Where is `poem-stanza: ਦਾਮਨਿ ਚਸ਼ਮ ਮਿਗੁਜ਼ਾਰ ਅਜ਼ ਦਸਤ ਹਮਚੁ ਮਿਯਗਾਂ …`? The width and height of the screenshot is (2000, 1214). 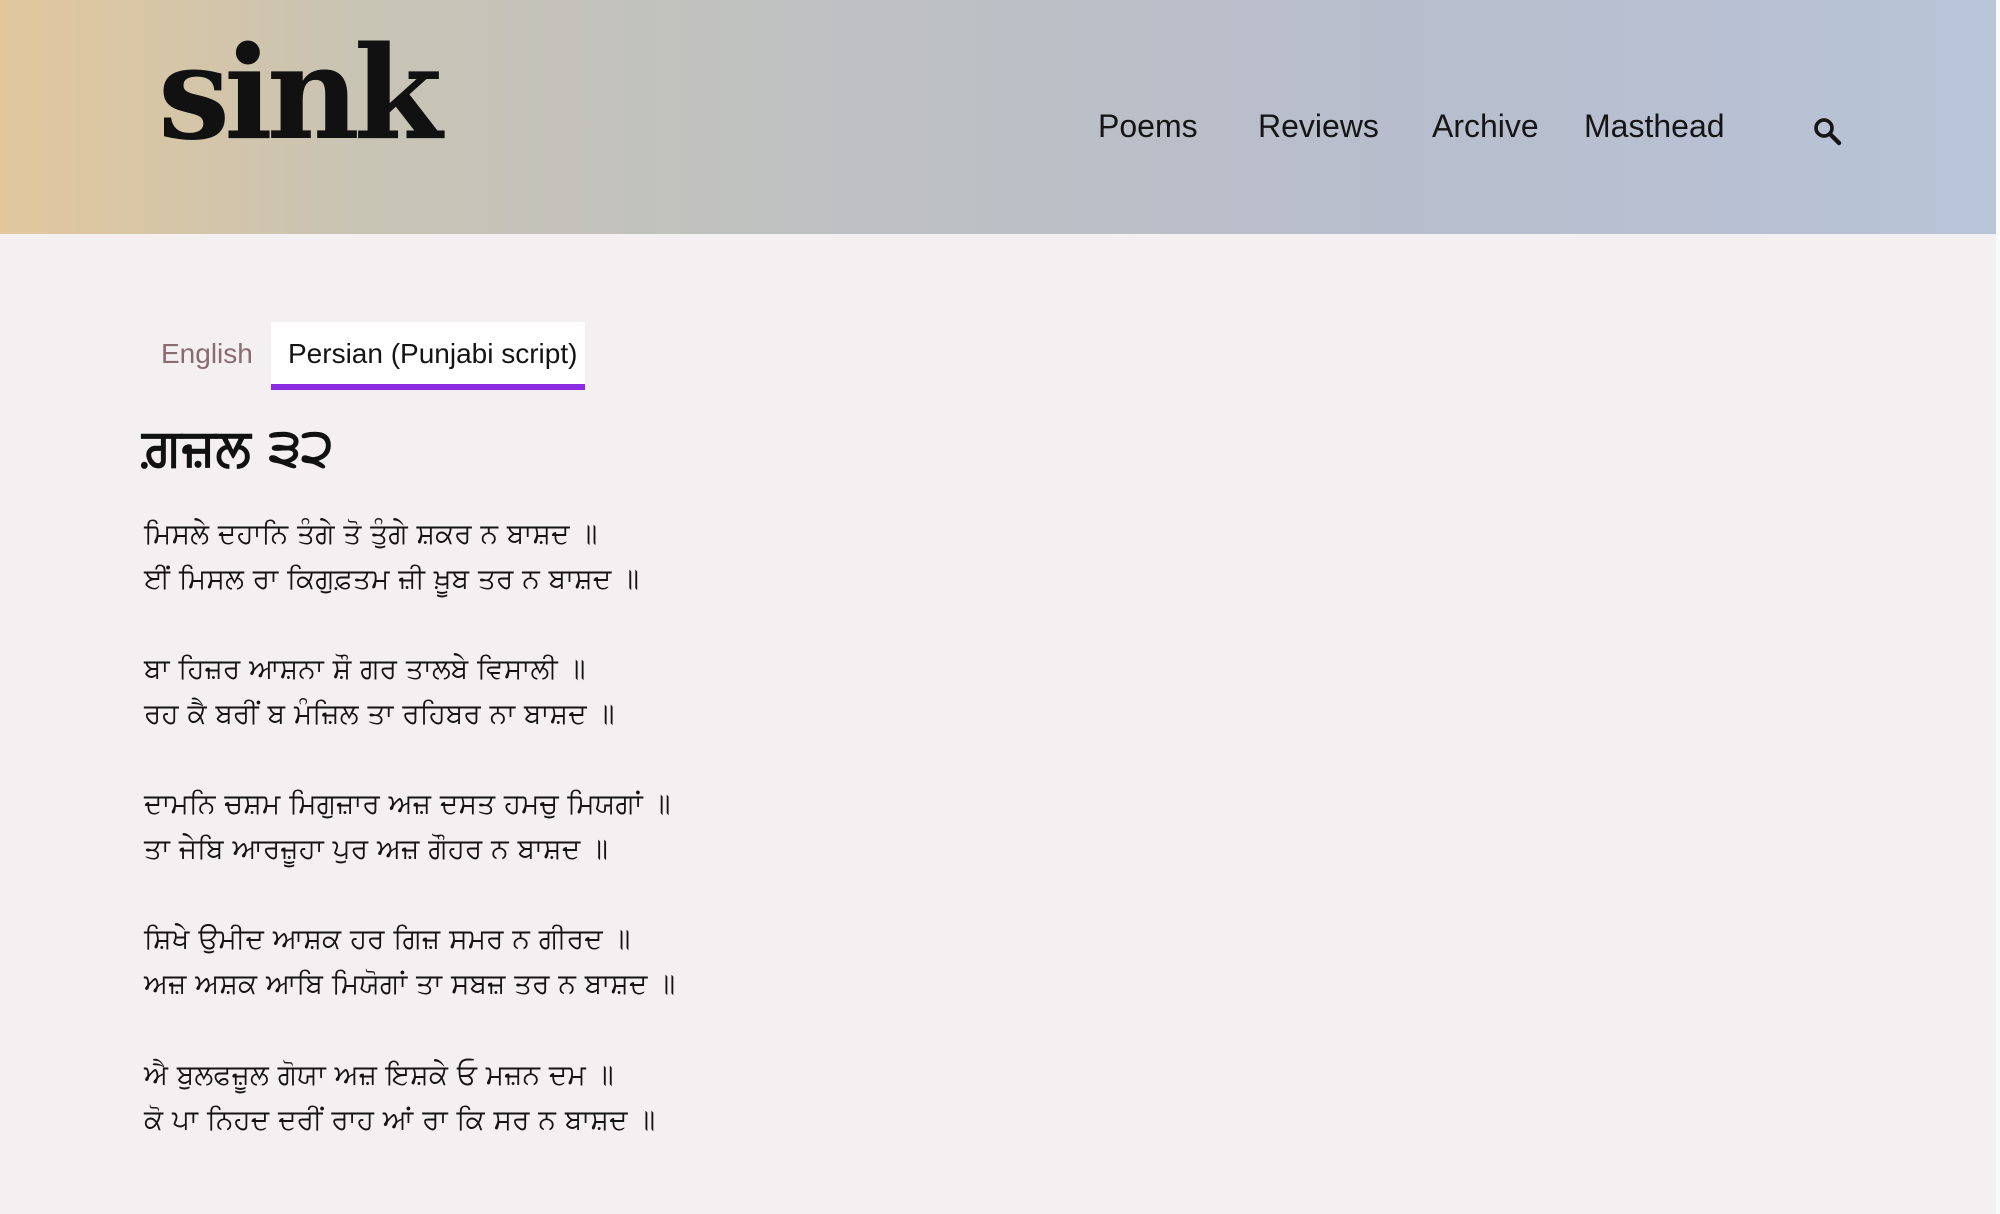 poem-stanza: ਦਾਮਨਿ ਚਸ਼ਮ ਮਿਗੁਜ਼ਾਰ ਅਜ਼ ਦਸਤ ਹਮਚੁ ਮਿਯਗਾਂ … is located at coordinates (407, 826).